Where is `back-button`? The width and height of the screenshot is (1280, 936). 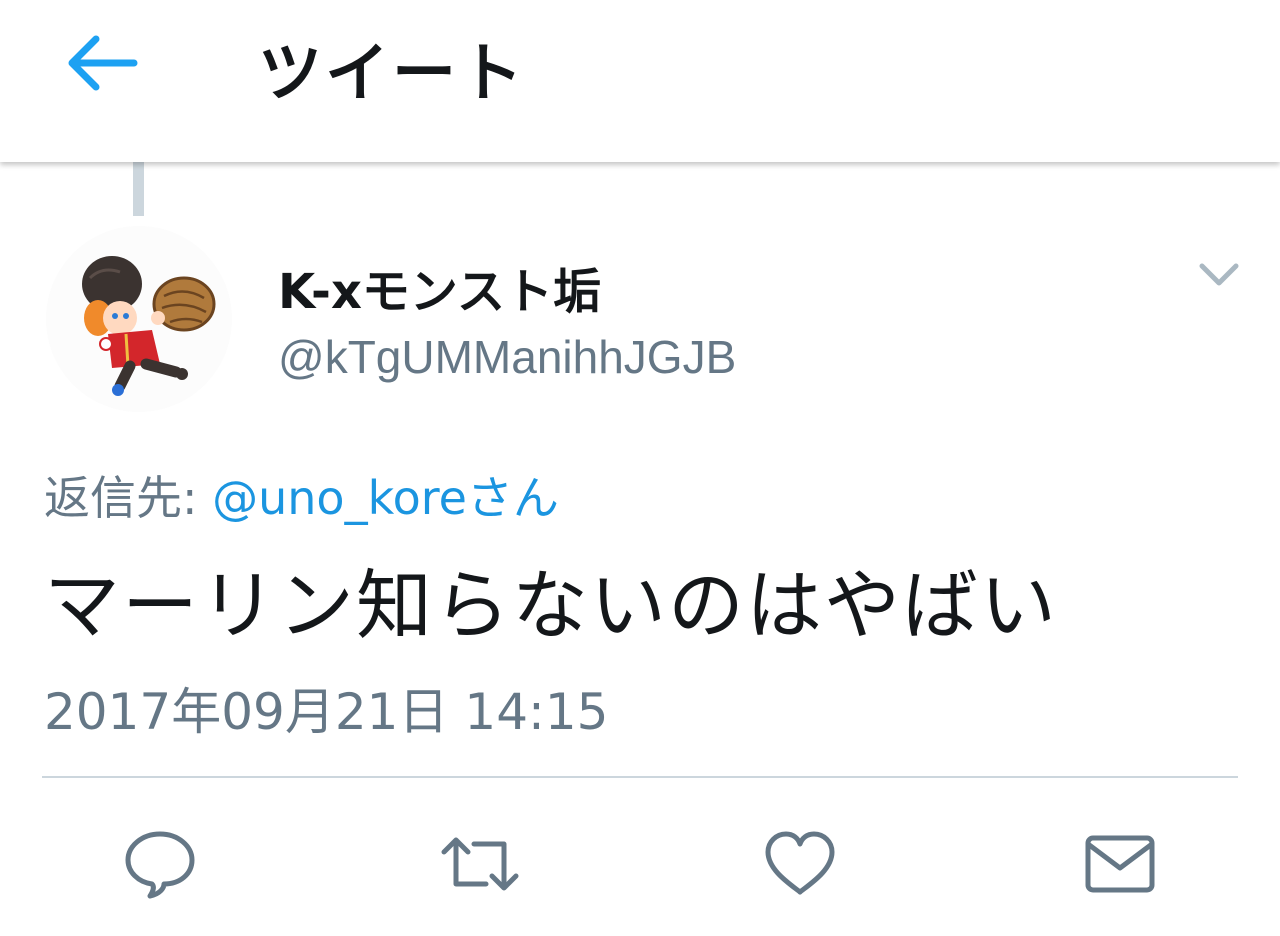
back-button is located at coordinates (101, 63).